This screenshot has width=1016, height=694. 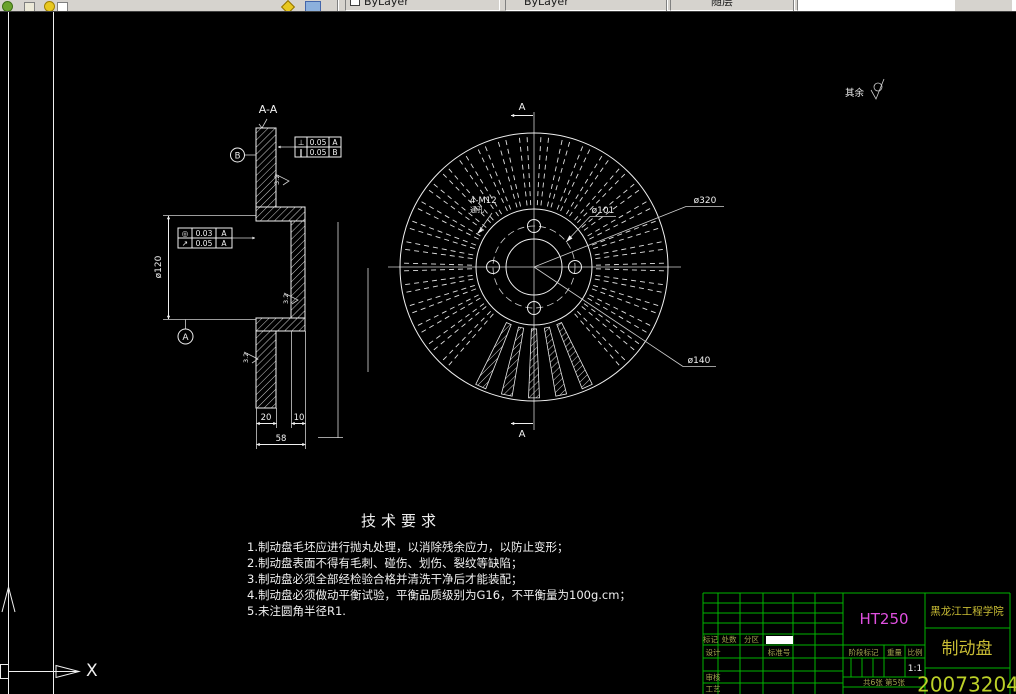 I want to click on tolerance-frame-2: ◎ 0.03 A ↗ 0.05 A, so click(x=216, y=238).